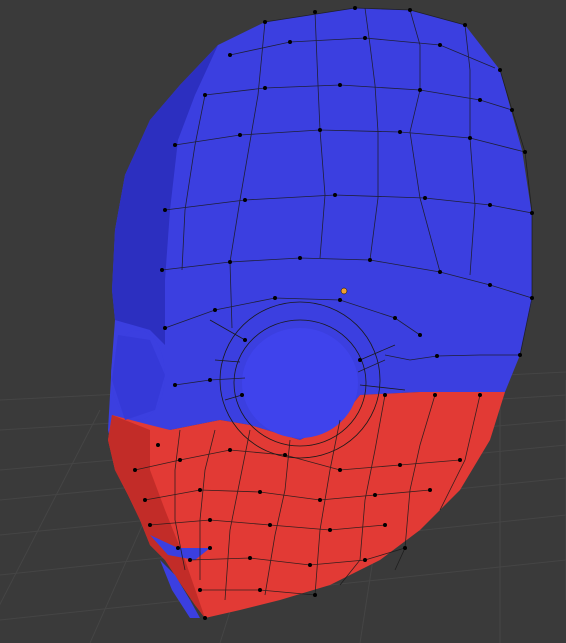 Image resolution: width=566 pixels, height=643 pixels. What do you see at coordinates (300, 383) in the screenshot?
I see `eye-socket-right` at bounding box center [300, 383].